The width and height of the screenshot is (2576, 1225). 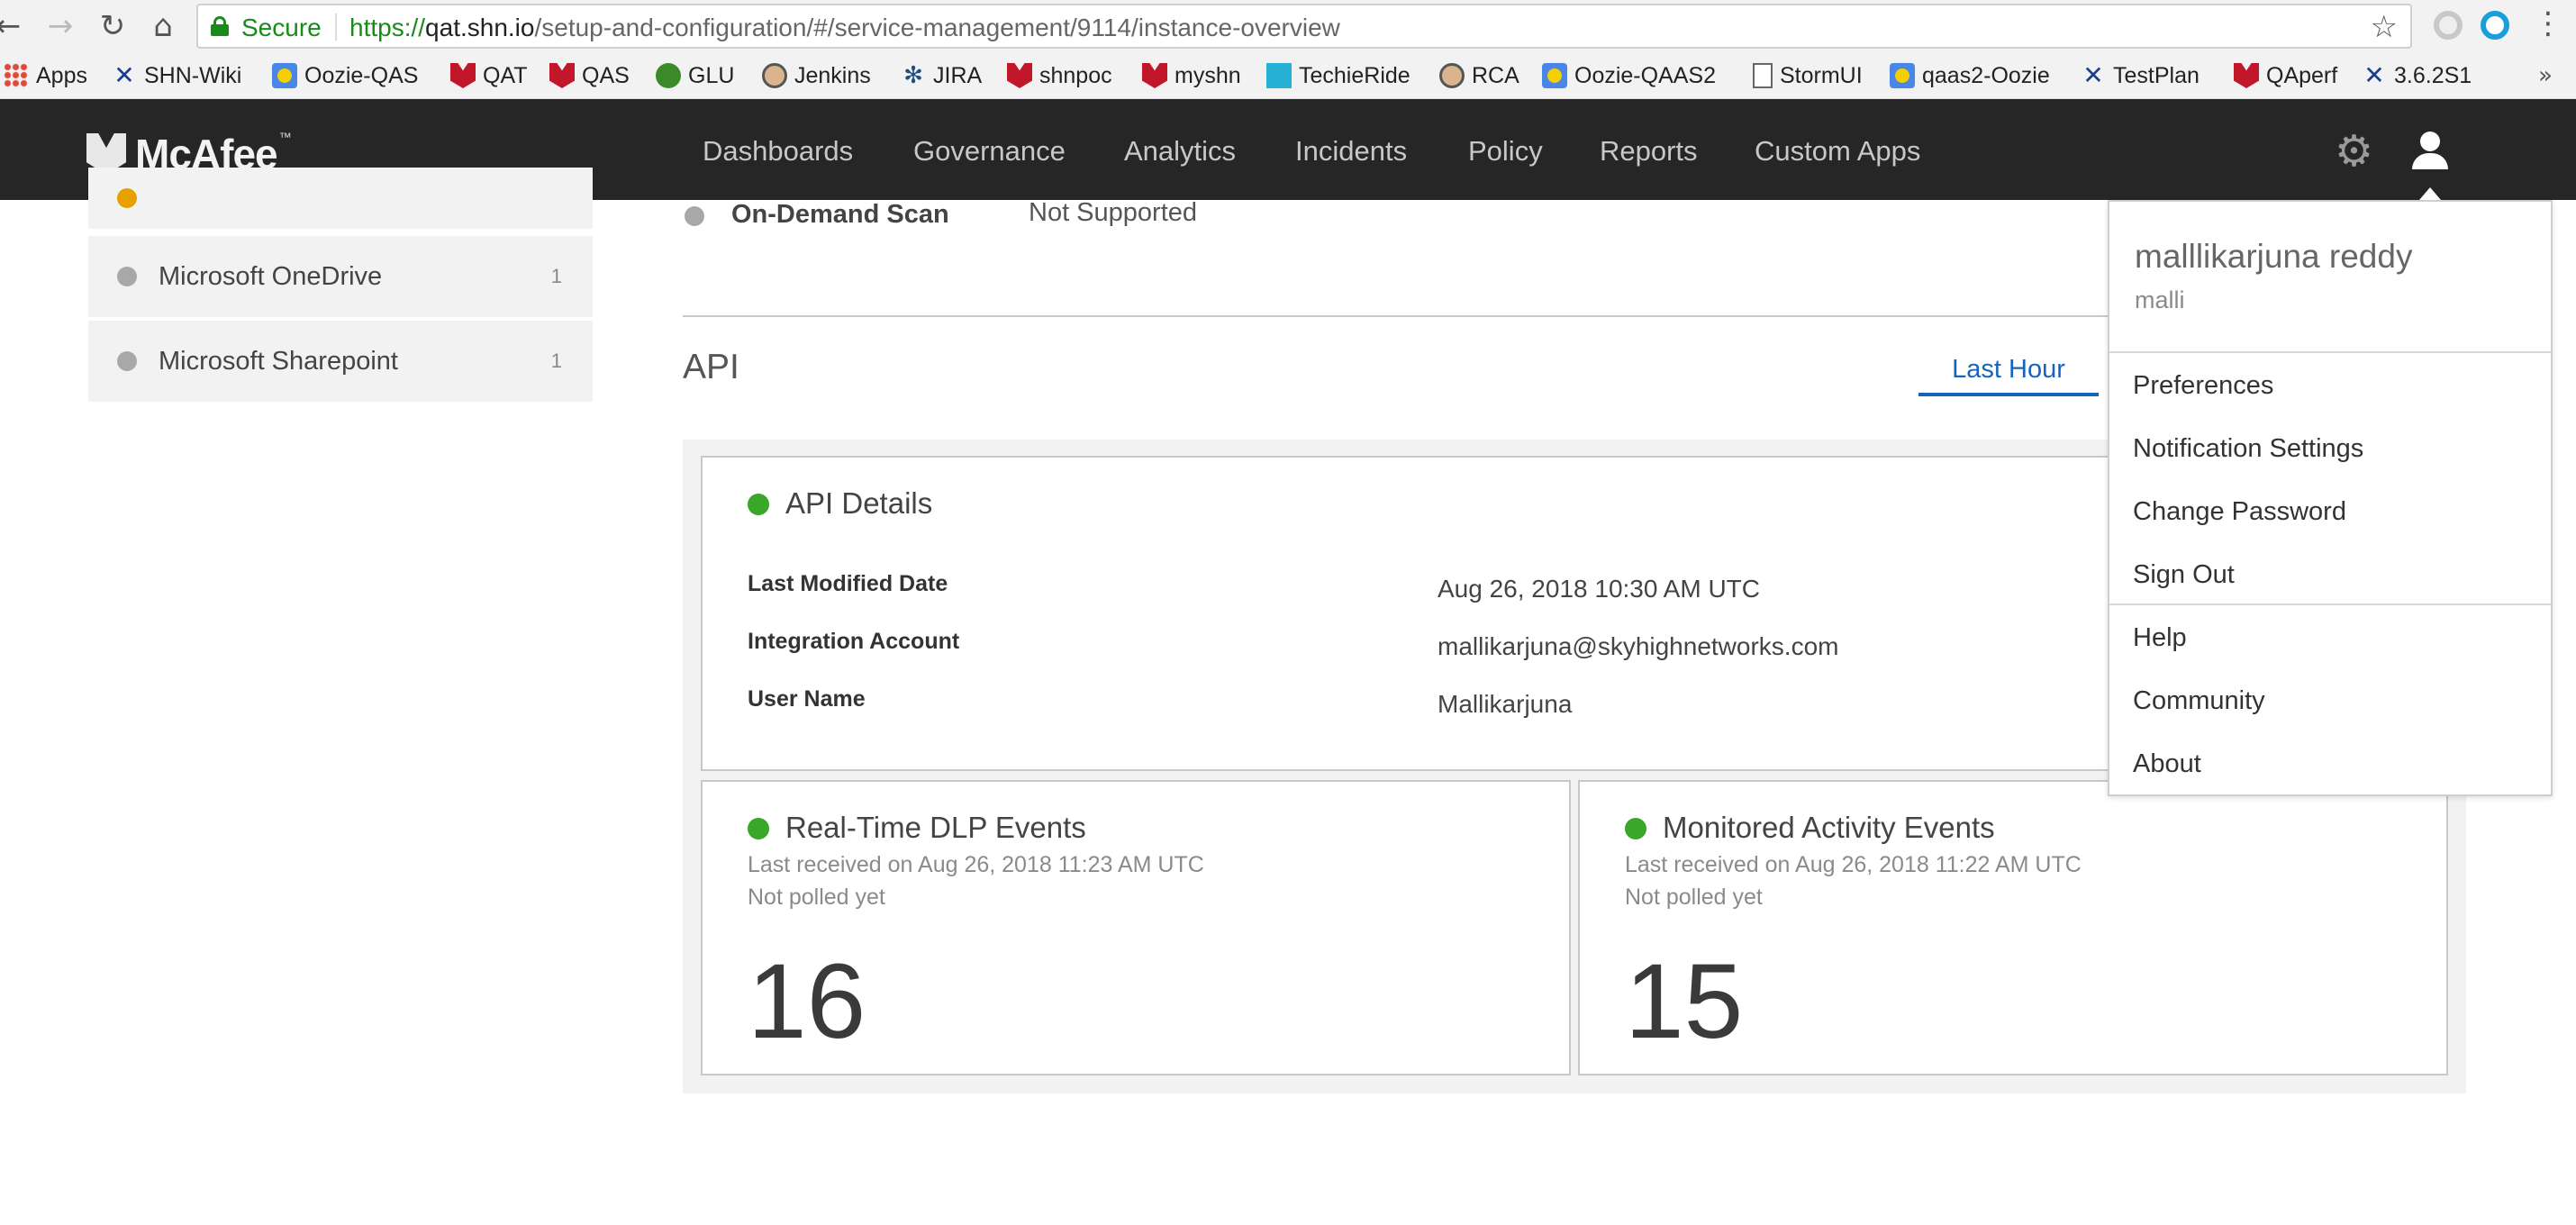 What do you see at coordinates (1180, 151) in the screenshot?
I see `nav-analytics: Analytics` at bounding box center [1180, 151].